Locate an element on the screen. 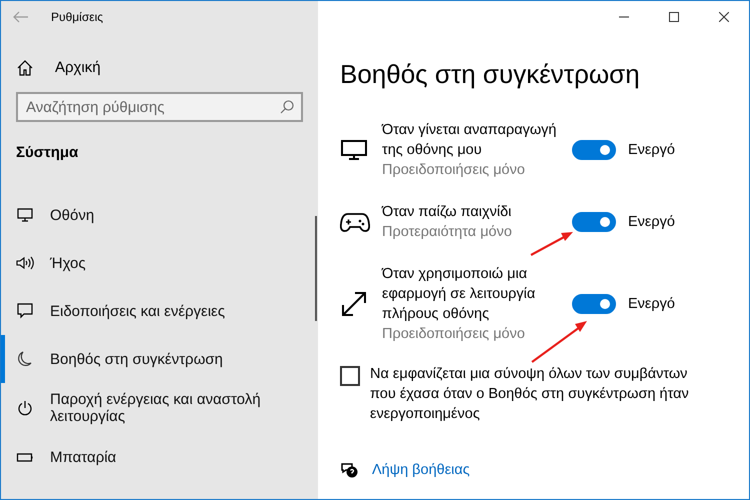 This screenshot has height=500, width=750. power-icon is located at coordinates (25, 408).